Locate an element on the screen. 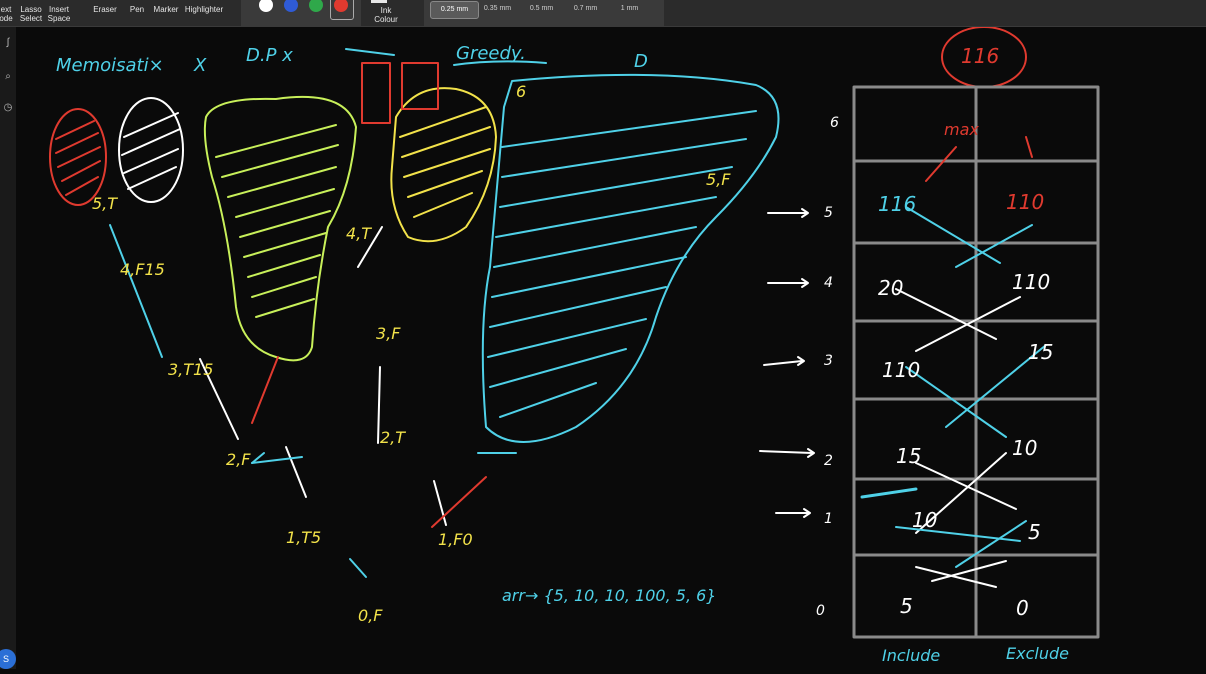  exclude-cell: 0 is located at coordinates (1022, 608).